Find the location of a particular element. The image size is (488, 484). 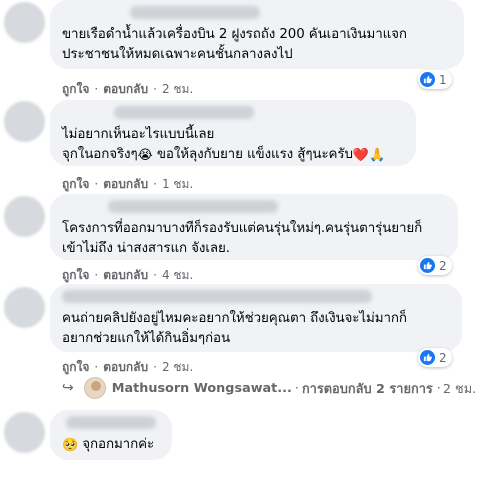

comment-text: 🥺 จุกอกมากค่ะ is located at coordinates (111, 445).